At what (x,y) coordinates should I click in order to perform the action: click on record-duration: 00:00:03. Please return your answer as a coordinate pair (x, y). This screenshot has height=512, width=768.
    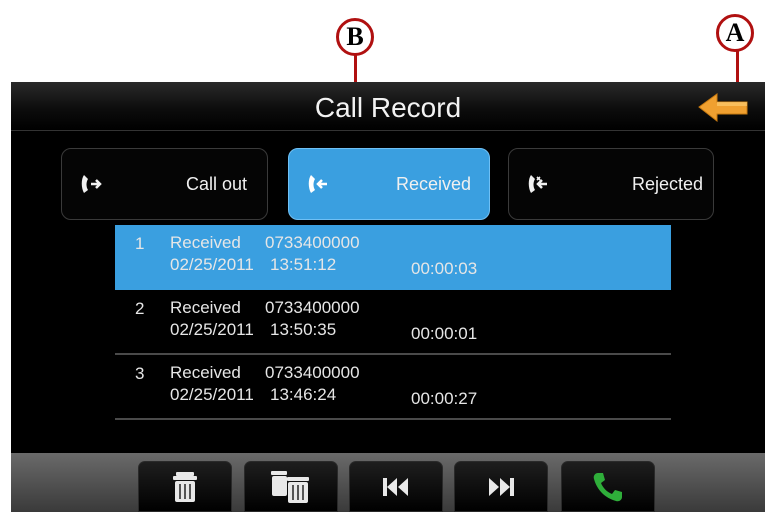
    Looking at the image, I should click on (444, 268).